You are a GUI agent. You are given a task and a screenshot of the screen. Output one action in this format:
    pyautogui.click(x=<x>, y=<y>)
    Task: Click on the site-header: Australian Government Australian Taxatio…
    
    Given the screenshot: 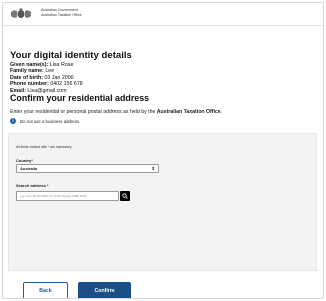 What is the action you would take?
    pyautogui.click(x=163, y=14)
    